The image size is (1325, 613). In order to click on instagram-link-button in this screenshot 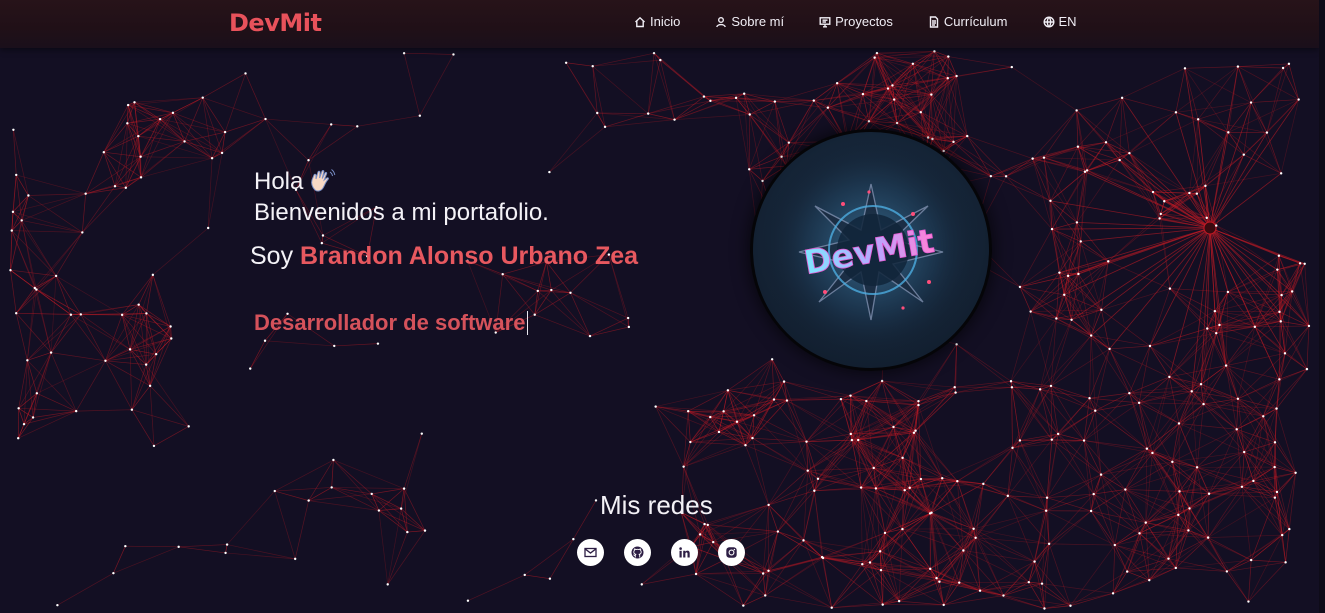, I will do `click(731, 552)`.